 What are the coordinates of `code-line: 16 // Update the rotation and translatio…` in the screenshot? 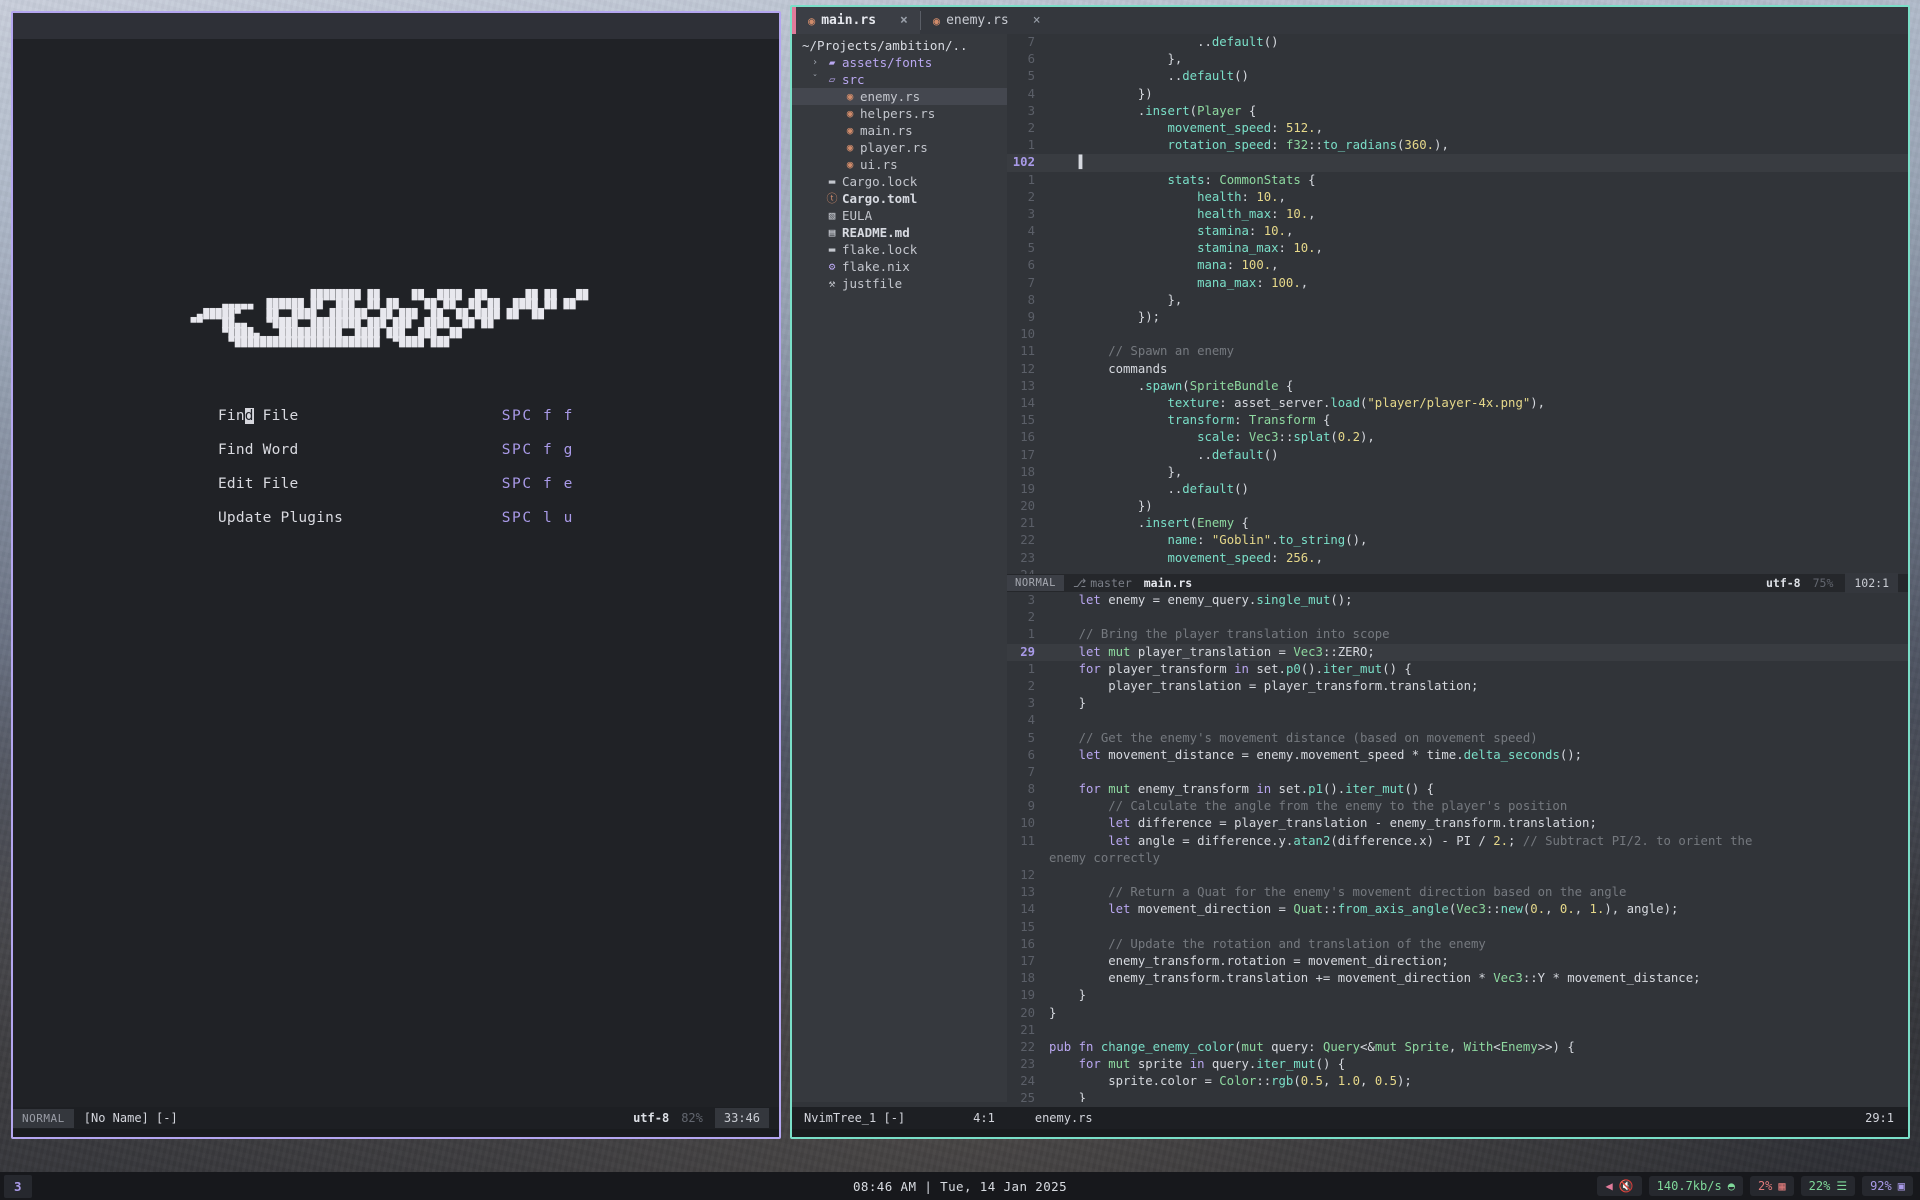 It's located at (1457, 944).